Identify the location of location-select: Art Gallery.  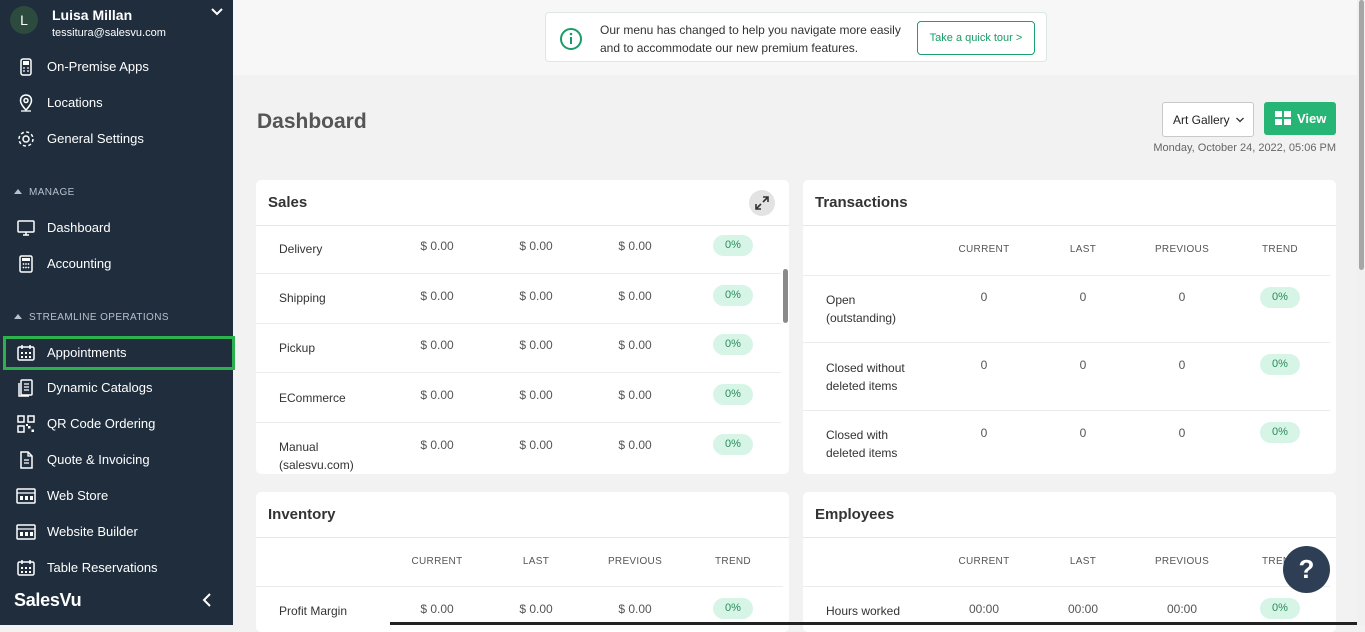
(1208, 119).